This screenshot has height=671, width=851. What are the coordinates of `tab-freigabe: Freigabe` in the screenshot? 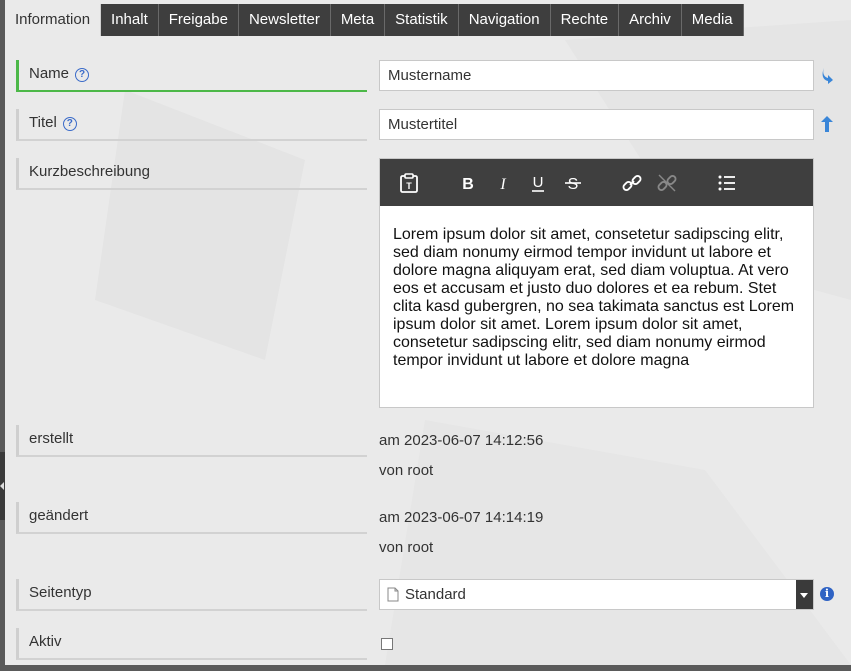 It's located at (198, 20).